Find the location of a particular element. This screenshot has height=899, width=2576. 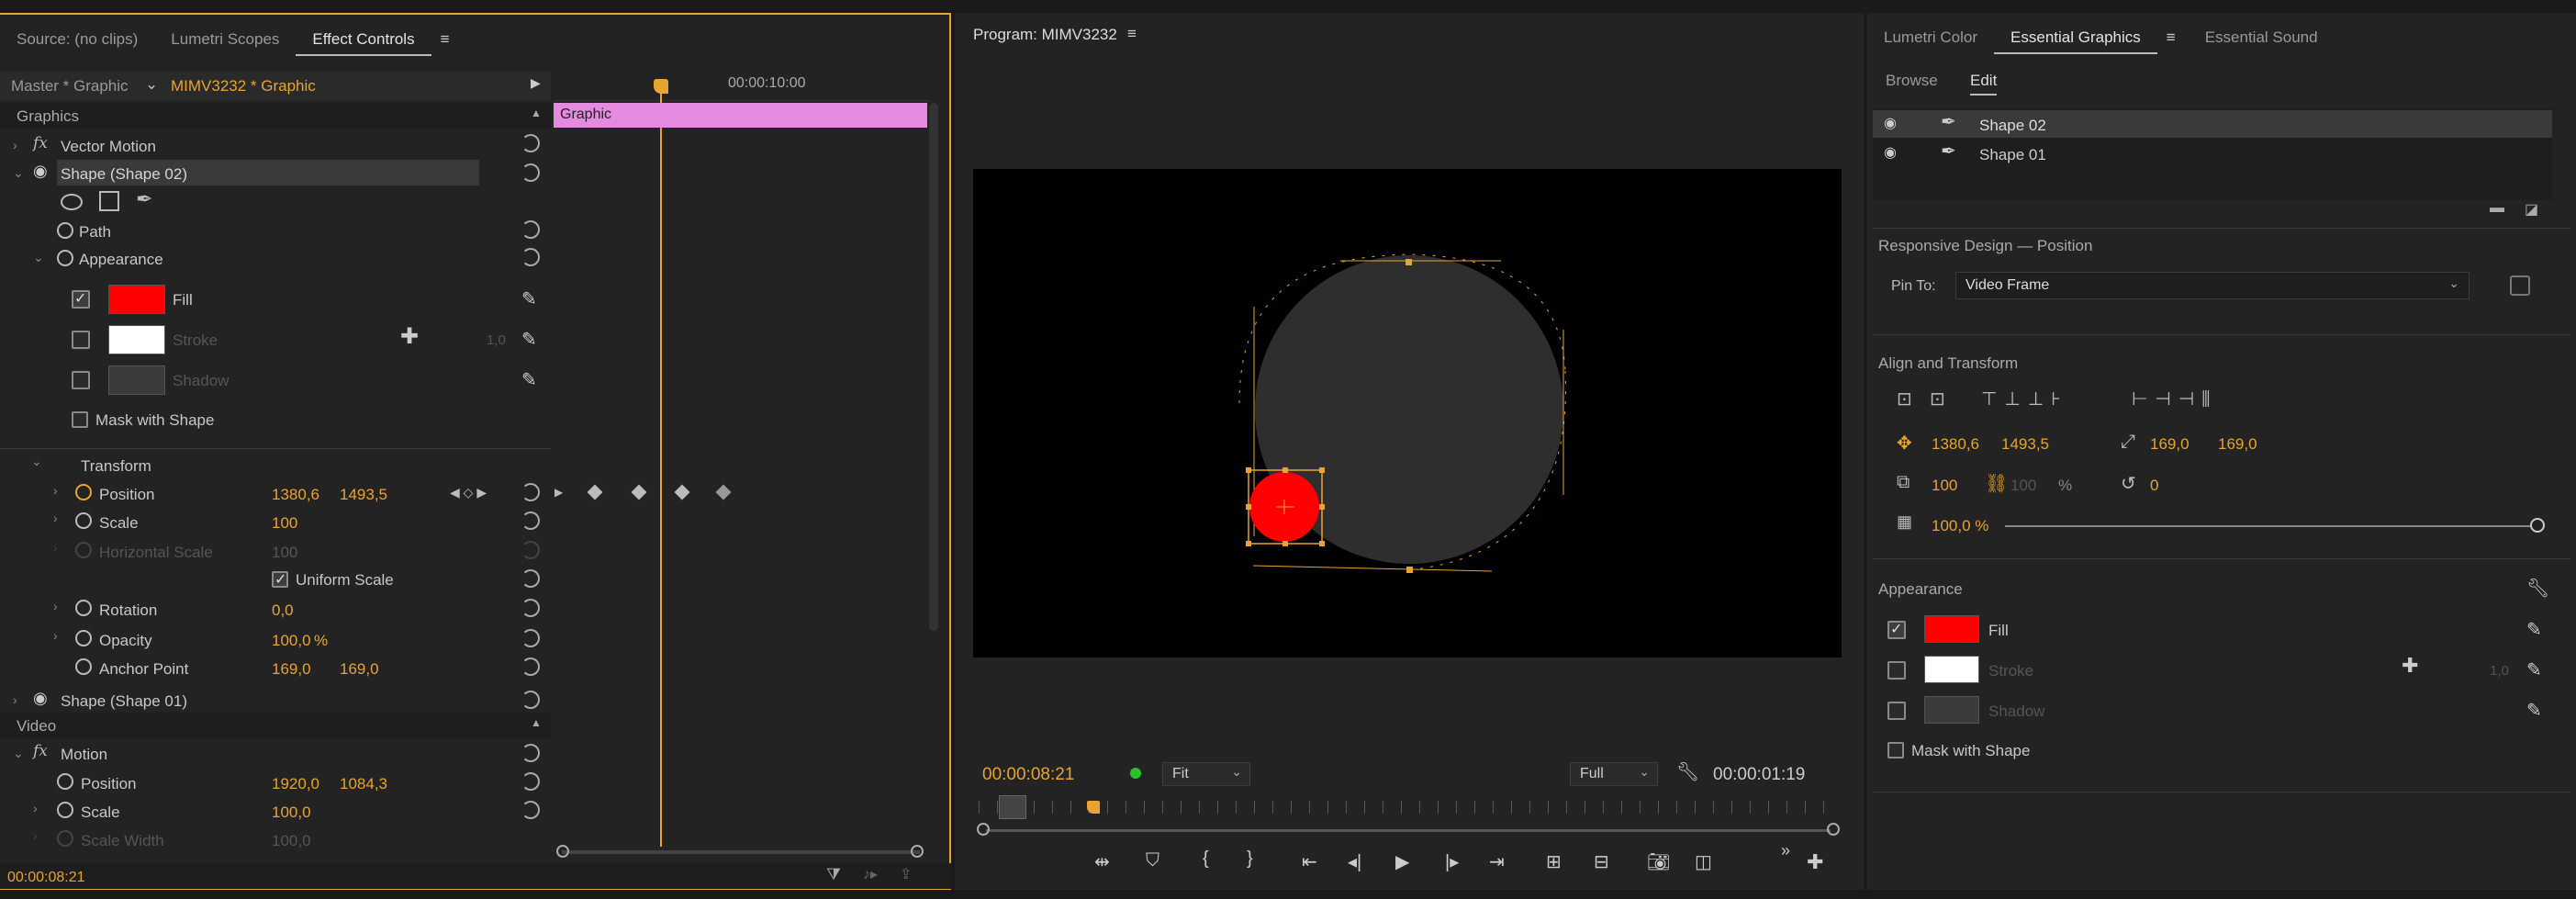

filter-icon: ⧩ is located at coordinates (833, 874).